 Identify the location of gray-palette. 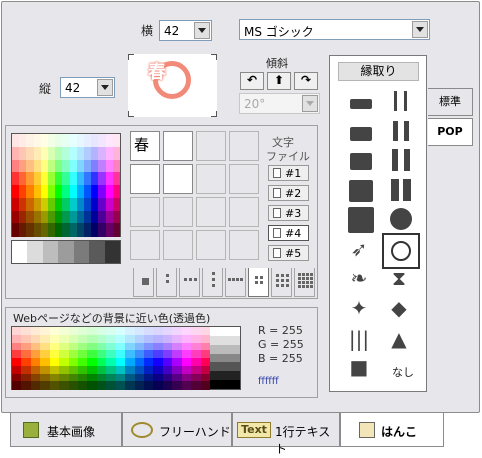
(66, 252).